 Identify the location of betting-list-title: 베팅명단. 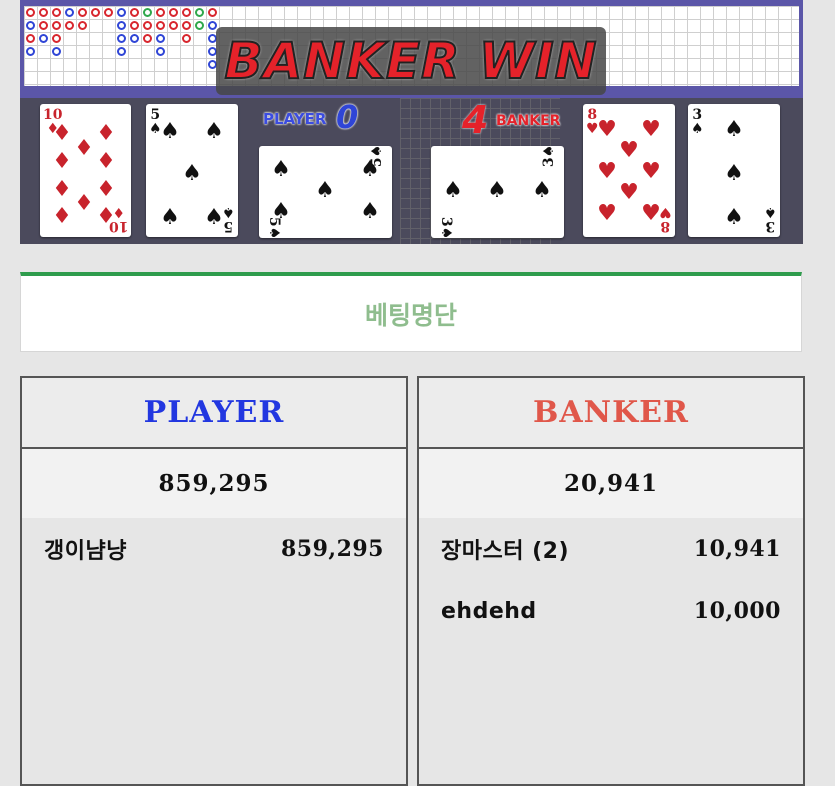
(410, 315).